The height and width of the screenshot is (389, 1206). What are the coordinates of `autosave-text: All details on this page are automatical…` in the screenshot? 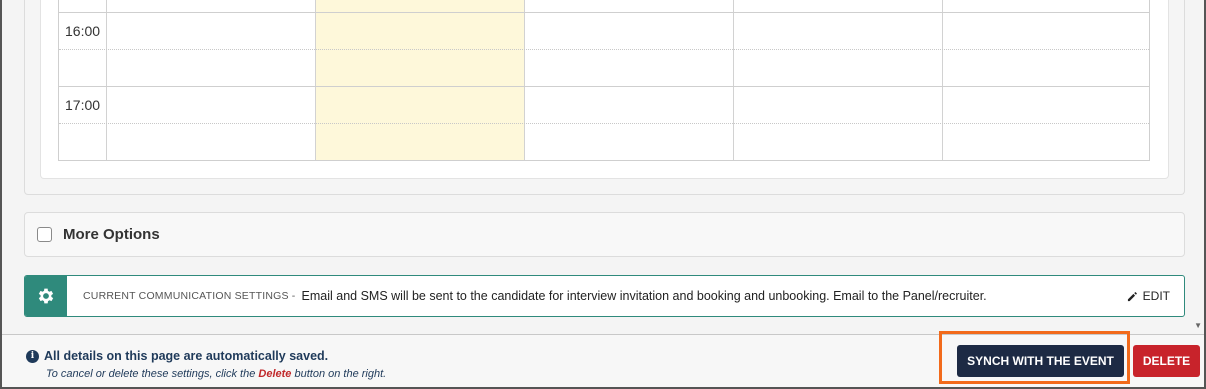 It's located at (186, 356).